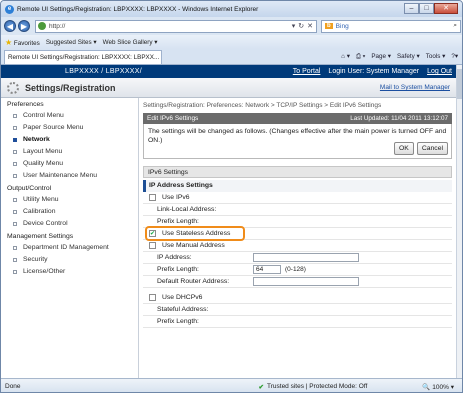 The width and height of the screenshot is (463, 393). What do you see at coordinates (70, 87) in the screenshot?
I see `page-title: Settings/Registration` at bounding box center [70, 87].